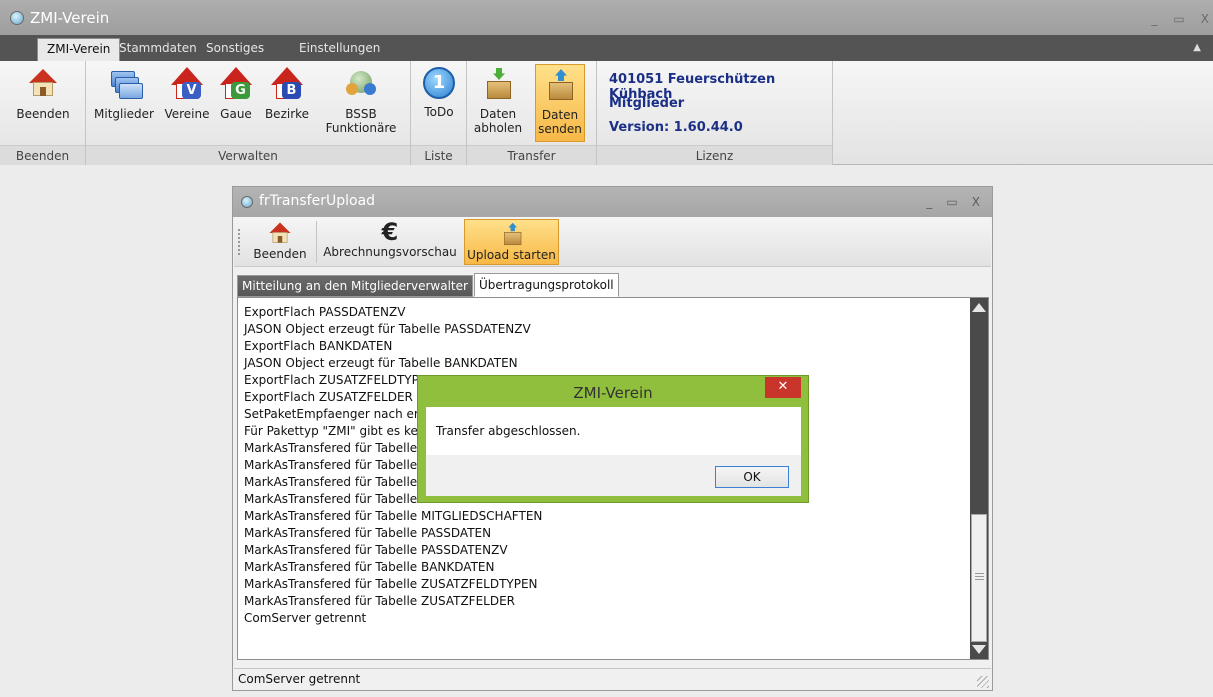  Describe the element at coordinates (325, 312) in the screenshot. I see `log-line: ExportFlach PASSDATENZV` at that location.